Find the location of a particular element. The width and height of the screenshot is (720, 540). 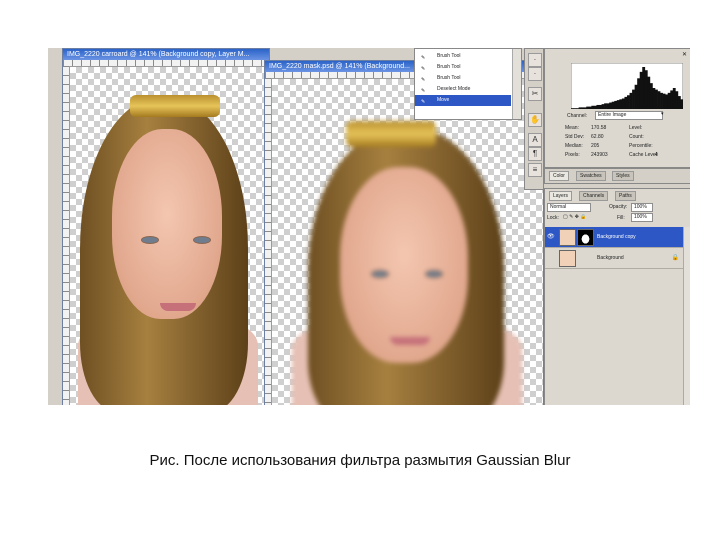

opacity-input: 100% is located at coordinates (642, 207).